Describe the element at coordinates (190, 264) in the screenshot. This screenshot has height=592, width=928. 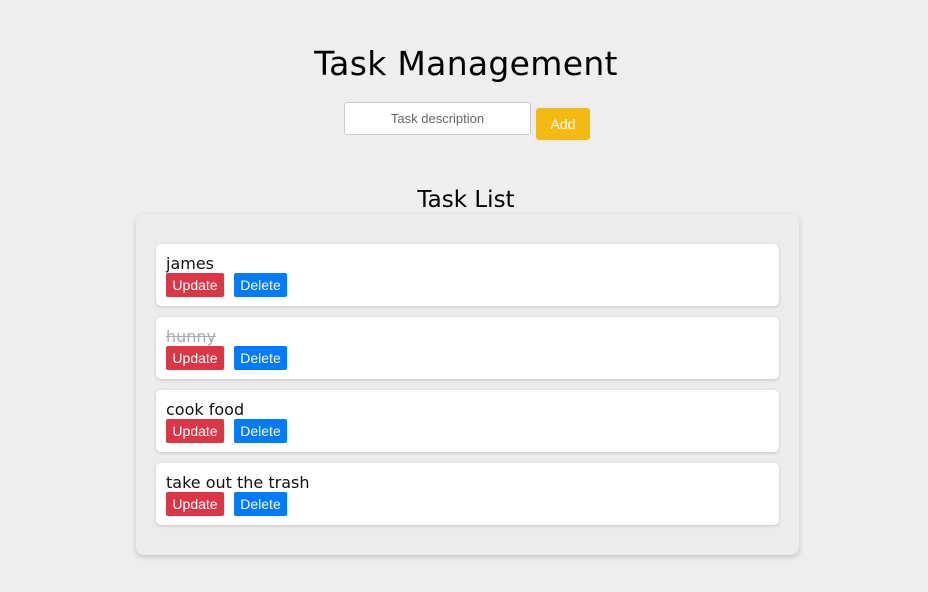
I see `task-text: james` at that location.